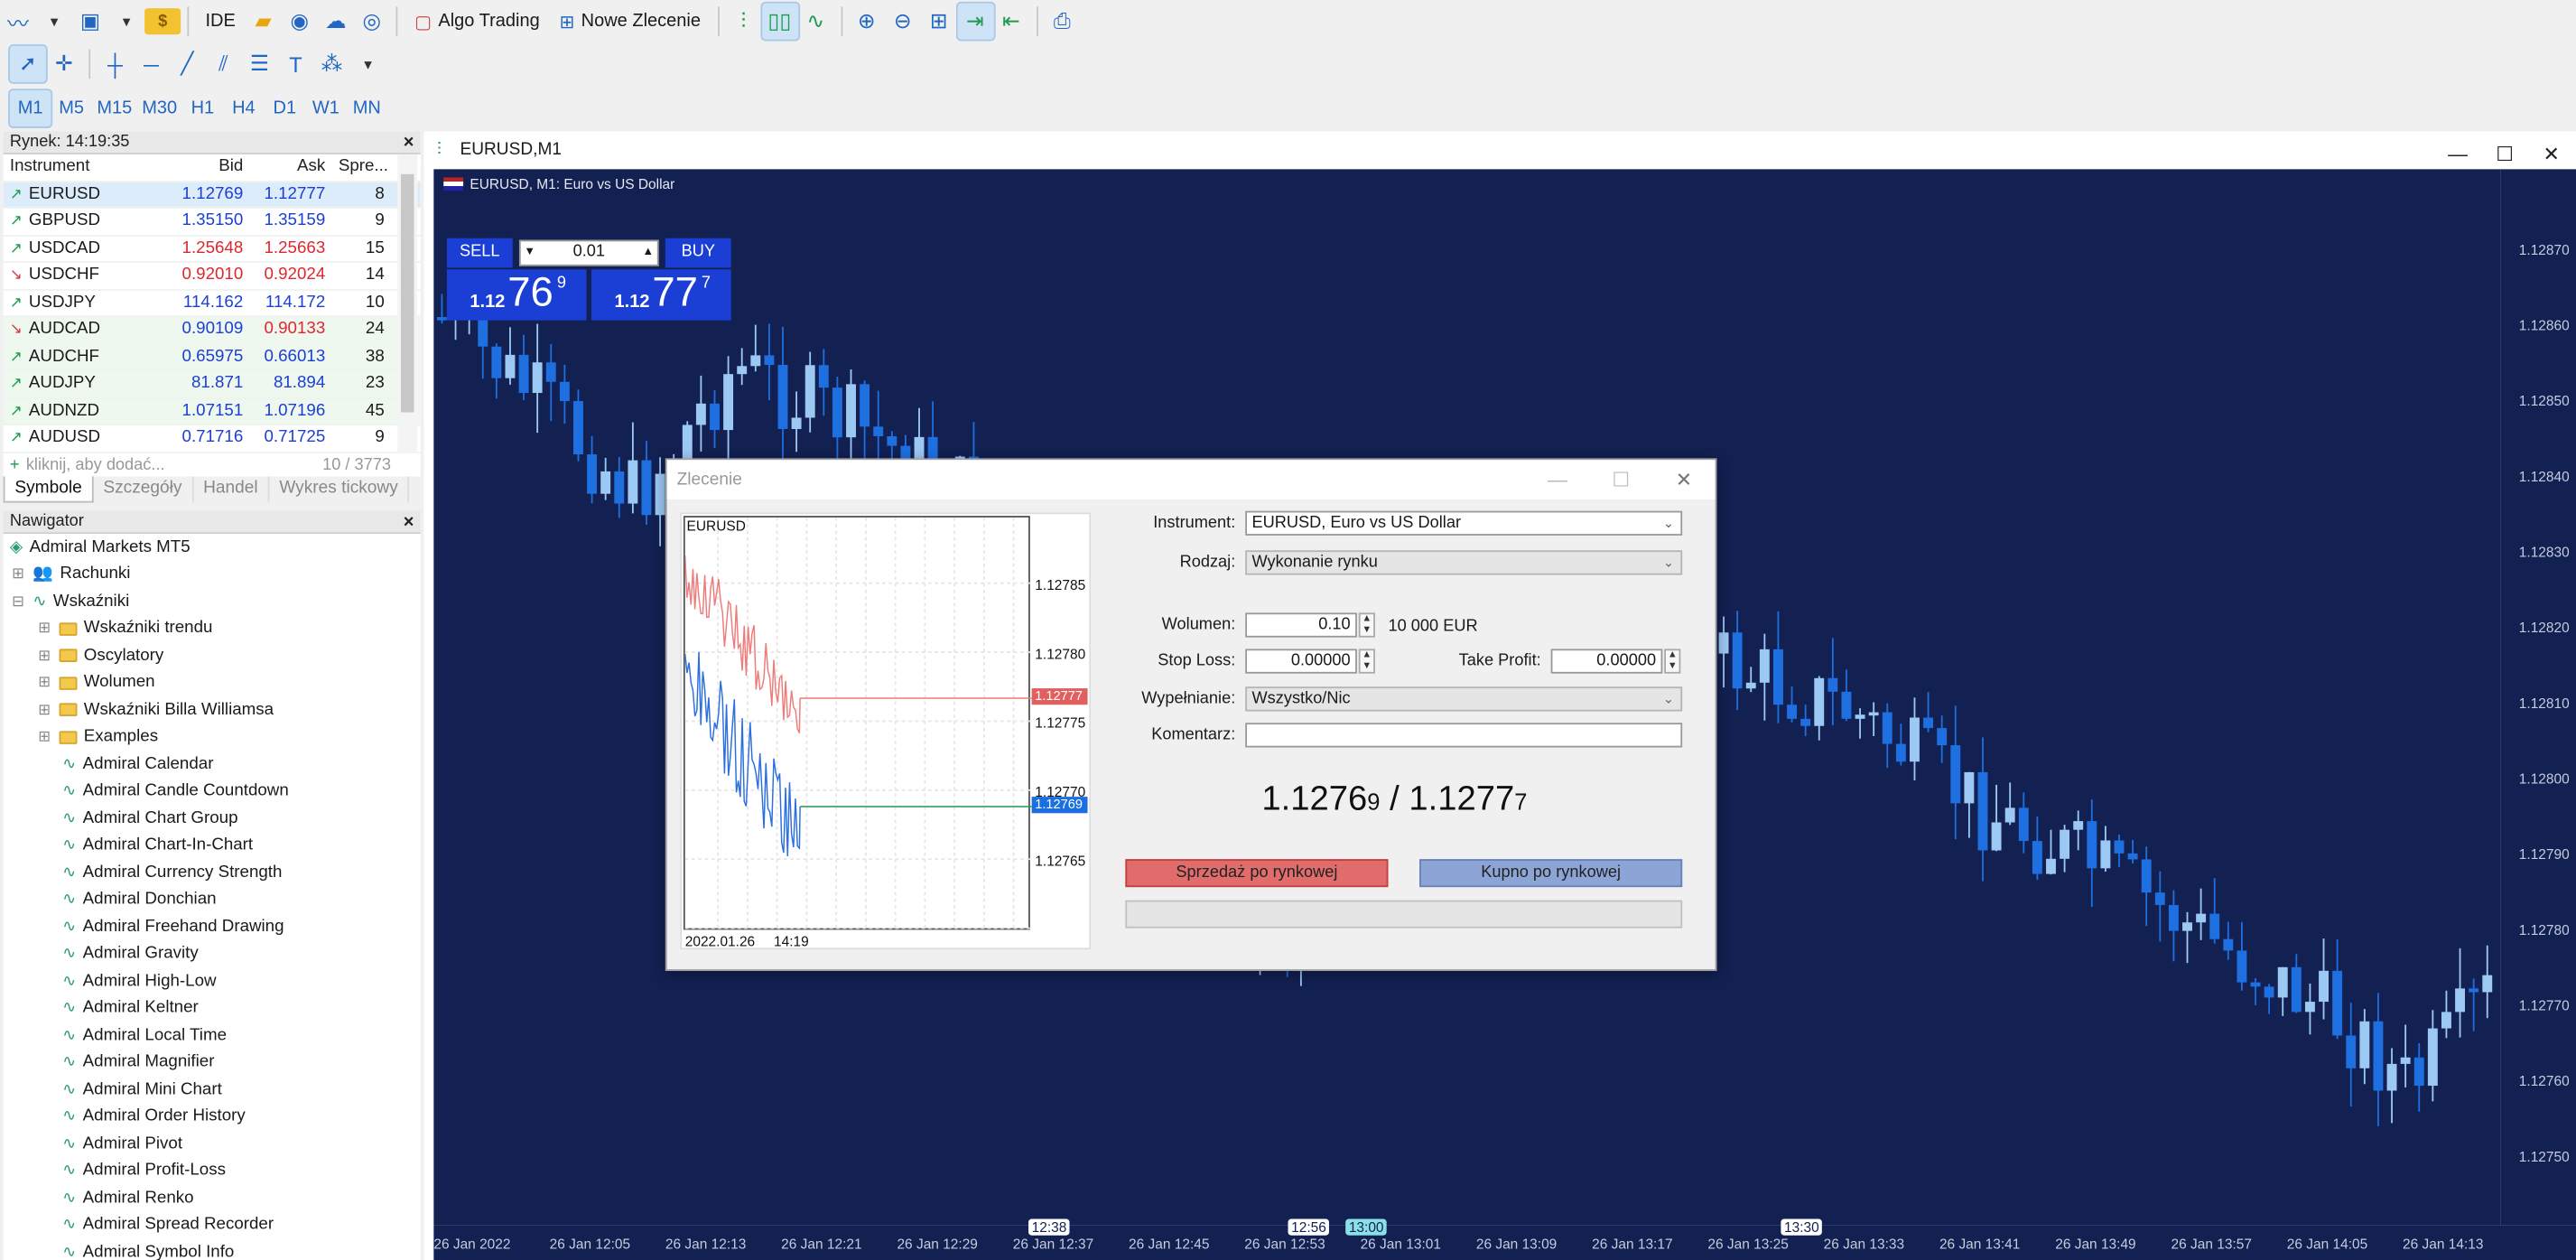 Image resolution: width=2576 pixels, height=1260 pixels. I want to click on navigator-item: ∿ Admiral Pivot, so click(212, 1143).